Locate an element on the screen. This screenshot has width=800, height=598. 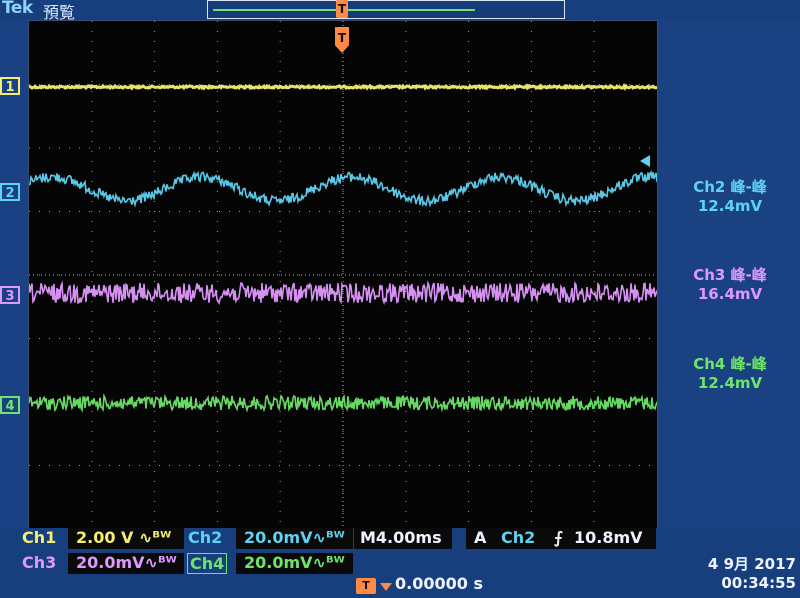
trigger-mode: A is located at coordinates (480, 537).